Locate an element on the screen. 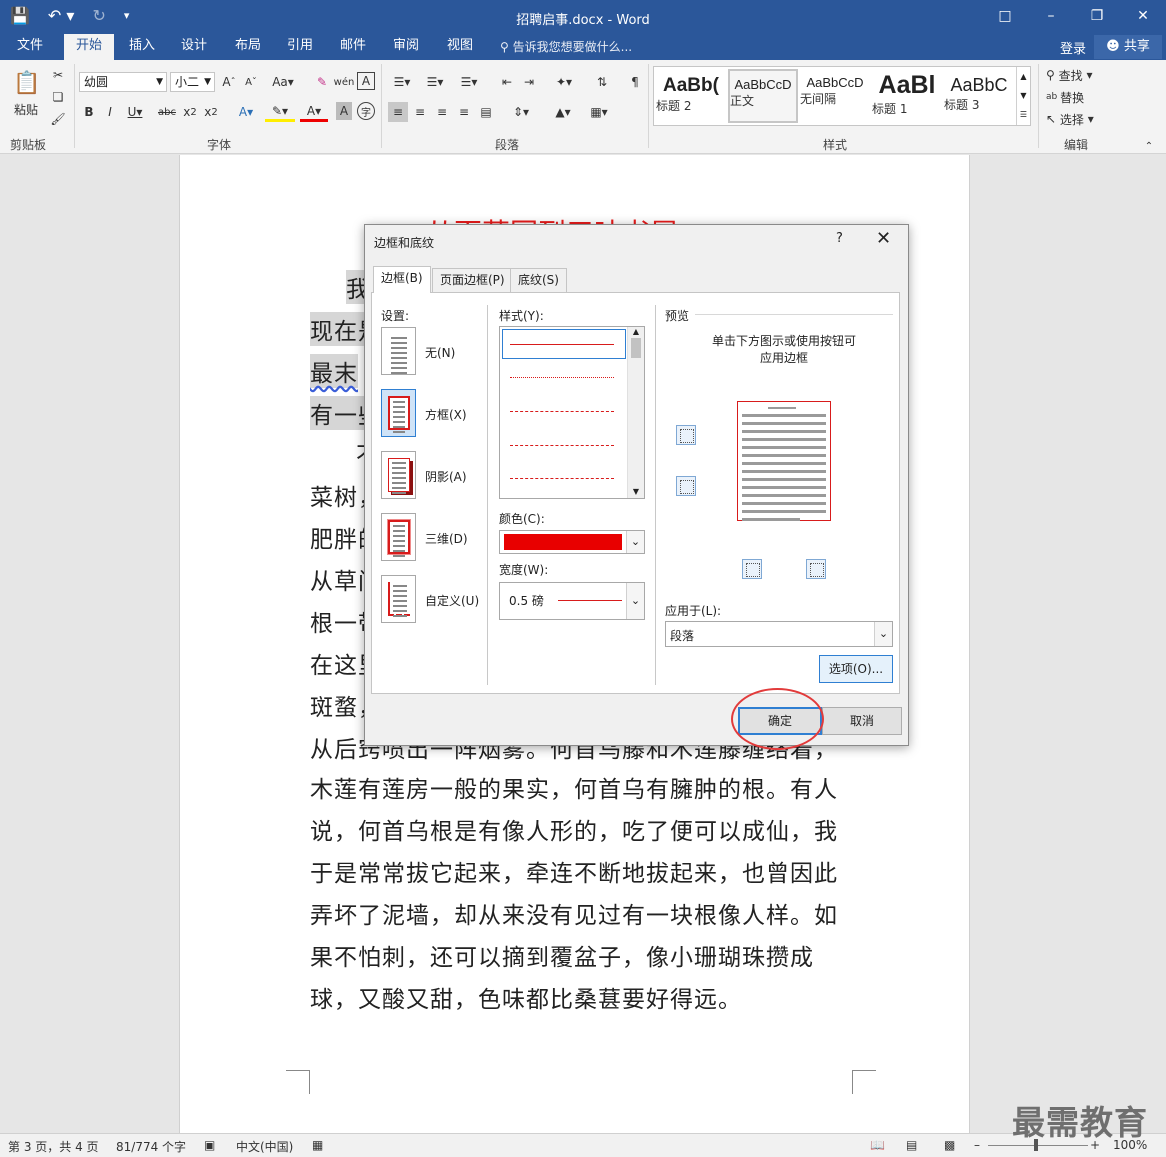  paste-button: 粘贴 is located at coordinates (26, 109).